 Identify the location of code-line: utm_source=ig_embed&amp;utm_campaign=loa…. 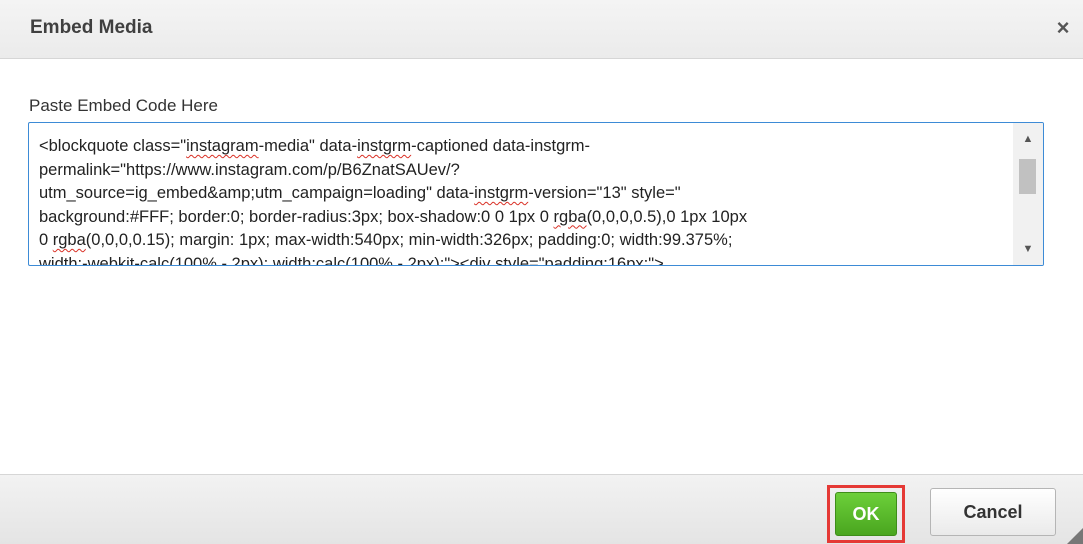
(360, 193).